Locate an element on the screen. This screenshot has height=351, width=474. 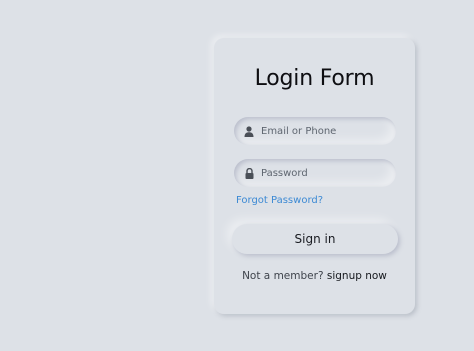
email-field is located at coordinates (315, 131).